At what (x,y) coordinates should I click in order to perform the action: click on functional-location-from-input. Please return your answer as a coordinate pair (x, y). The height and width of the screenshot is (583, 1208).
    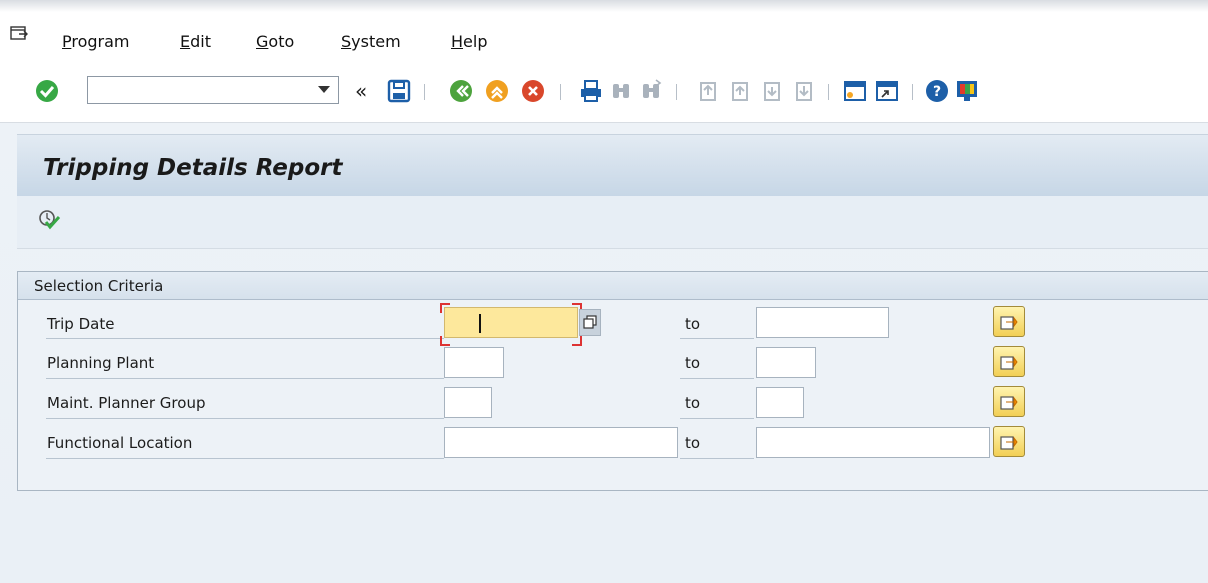
    Looking at the image, I should click on (561, 442).